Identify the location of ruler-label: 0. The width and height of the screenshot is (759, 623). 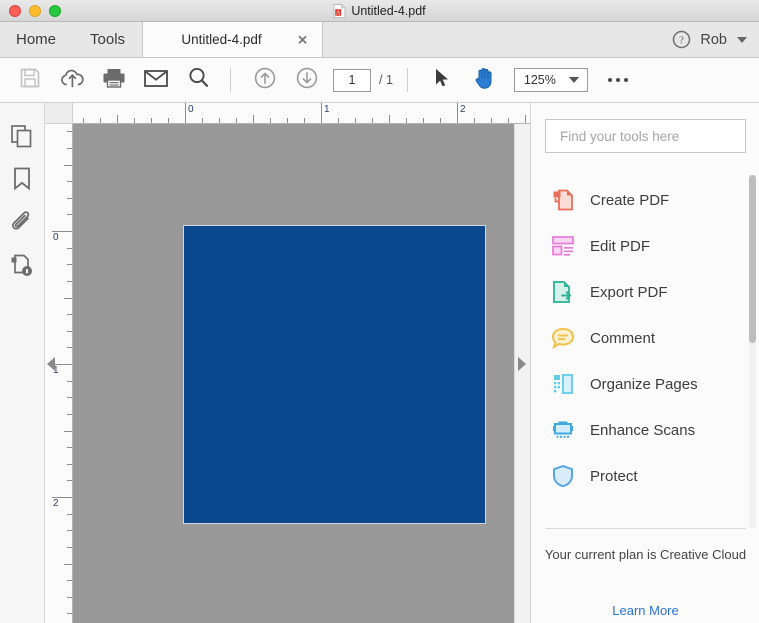
(191, 109).